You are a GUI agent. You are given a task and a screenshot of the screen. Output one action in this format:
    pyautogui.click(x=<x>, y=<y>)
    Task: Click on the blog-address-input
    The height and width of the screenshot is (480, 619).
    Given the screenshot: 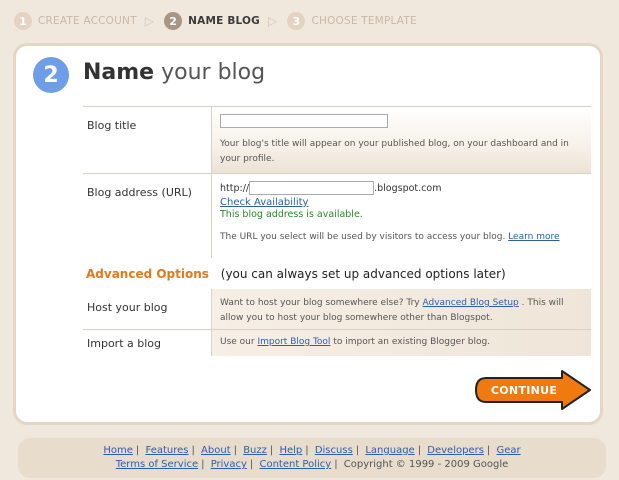 What is the action you would take?
    pyautogui.click(x=312, y=188)
    